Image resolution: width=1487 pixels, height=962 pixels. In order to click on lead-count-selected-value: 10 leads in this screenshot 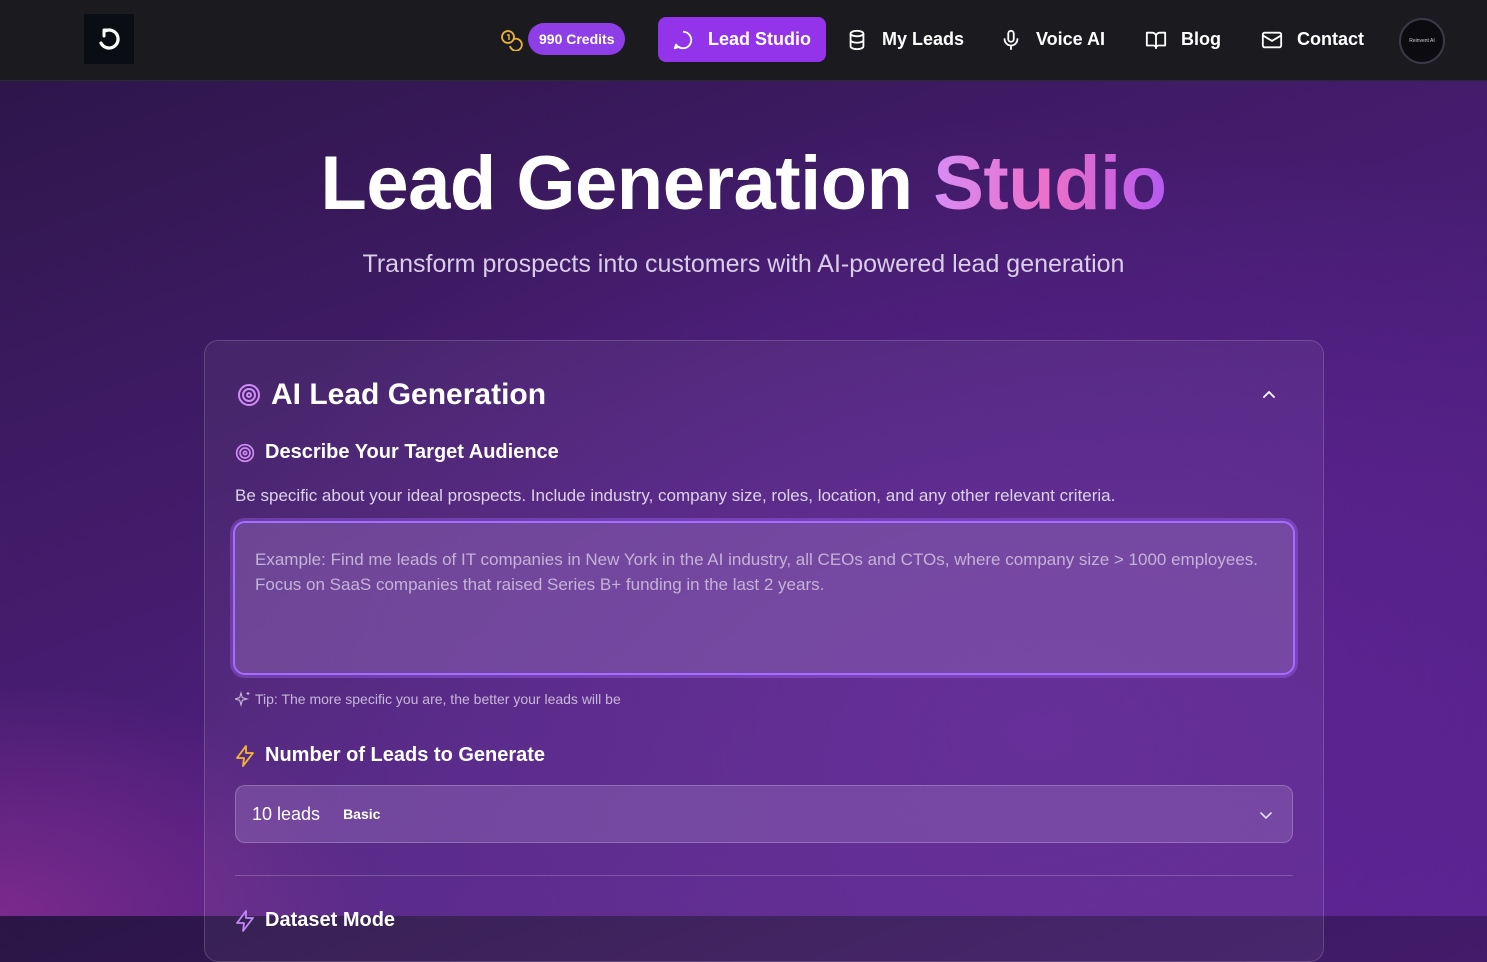, I will do `click(286, 813)`.